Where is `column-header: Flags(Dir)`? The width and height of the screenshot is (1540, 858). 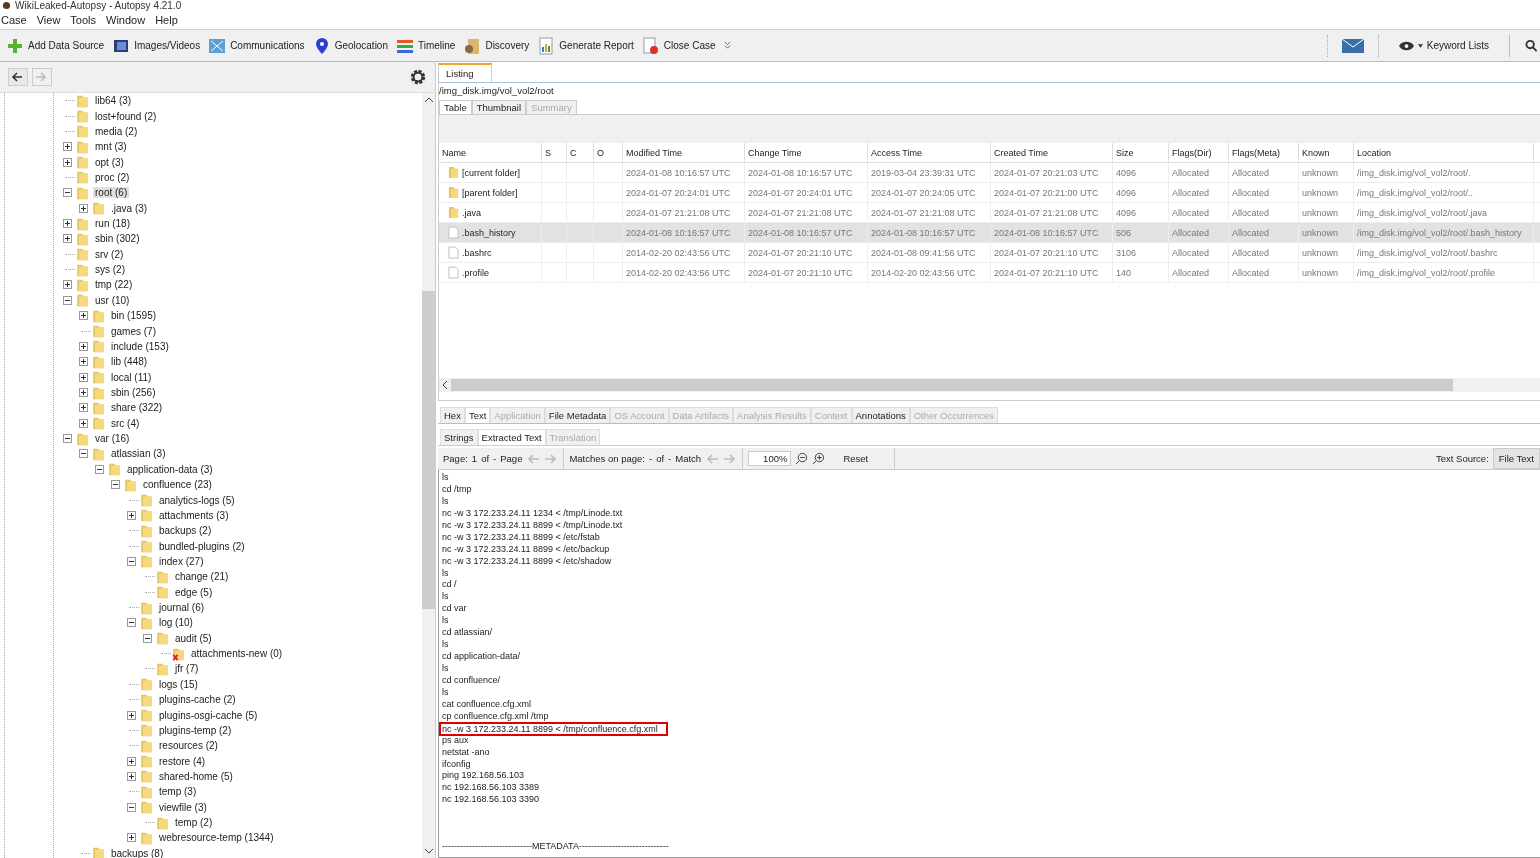
column-header: Flags(Dir) is located at coordinates (1199, 152).